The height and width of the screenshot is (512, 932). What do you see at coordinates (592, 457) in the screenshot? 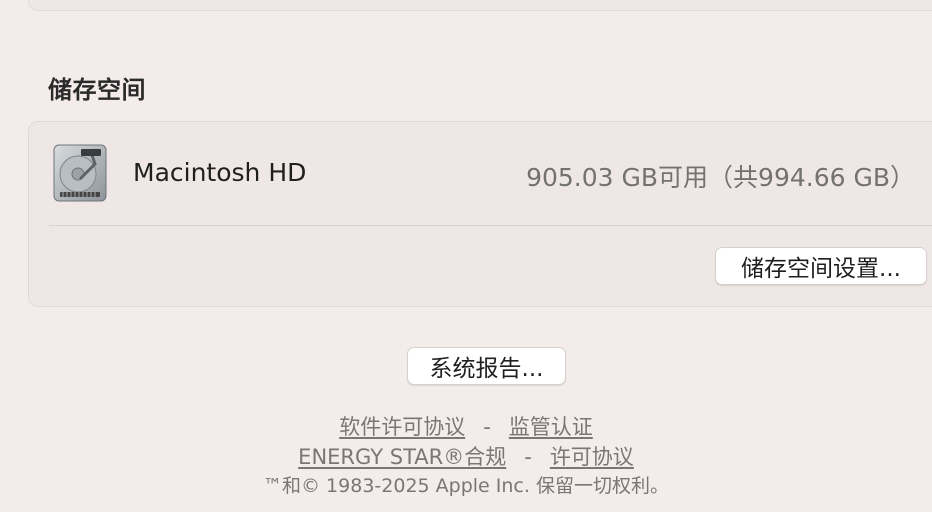
I see `license-agreement-link: 许可协议` at bounding box center [592, 457].